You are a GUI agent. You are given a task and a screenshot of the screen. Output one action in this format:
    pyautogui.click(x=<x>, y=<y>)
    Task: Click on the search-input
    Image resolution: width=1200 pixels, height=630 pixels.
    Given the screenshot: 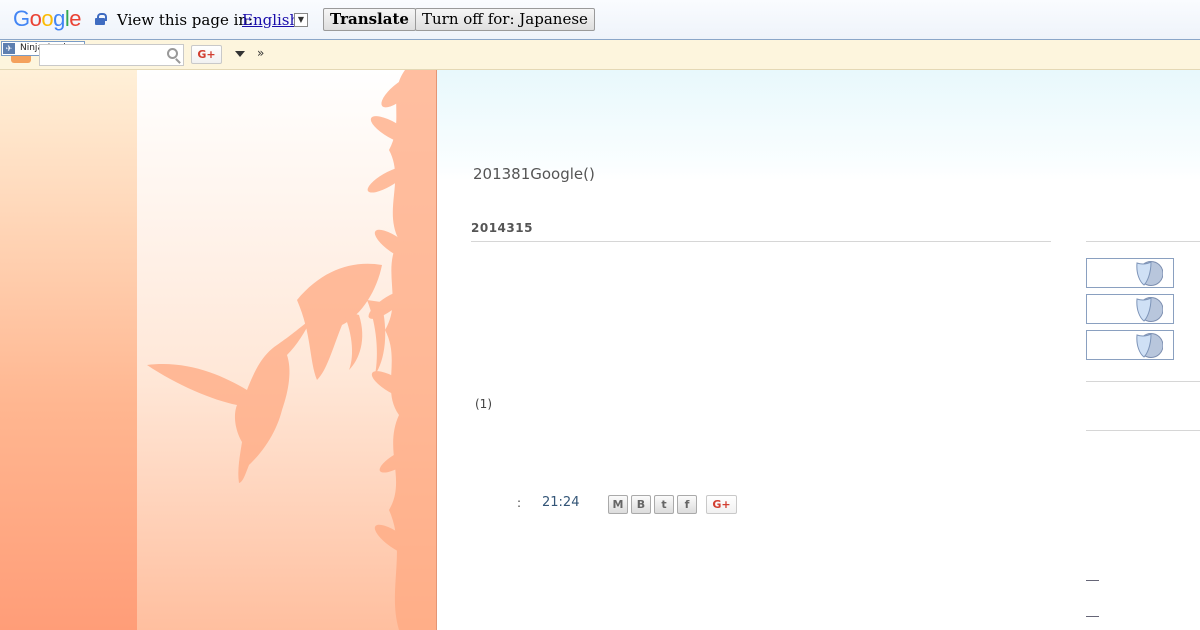 What is the action you would take?
    pyautogui.click(x=111, y=55)
    